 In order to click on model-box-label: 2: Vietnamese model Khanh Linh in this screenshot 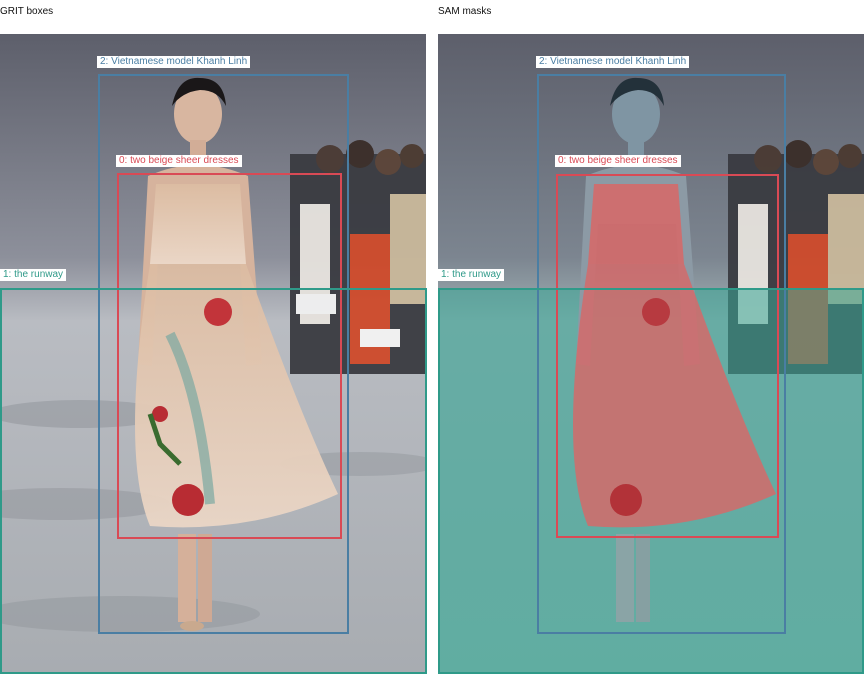, I will do `click(174, 62)`.